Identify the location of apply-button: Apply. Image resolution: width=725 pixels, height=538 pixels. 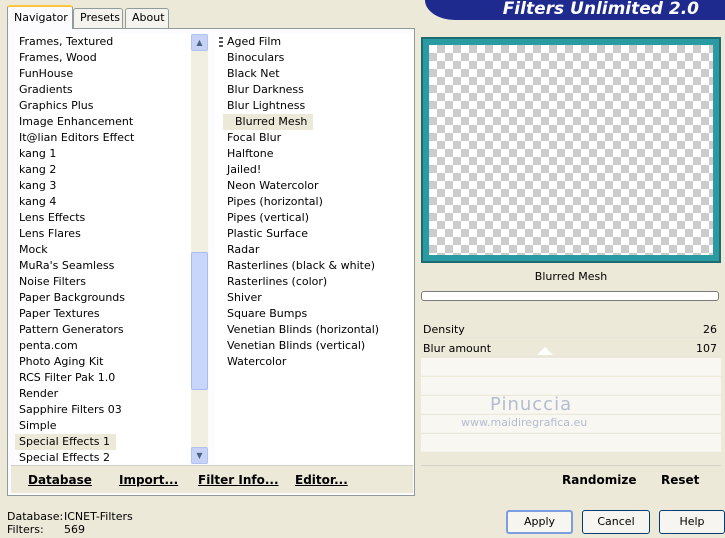
(539, 522).